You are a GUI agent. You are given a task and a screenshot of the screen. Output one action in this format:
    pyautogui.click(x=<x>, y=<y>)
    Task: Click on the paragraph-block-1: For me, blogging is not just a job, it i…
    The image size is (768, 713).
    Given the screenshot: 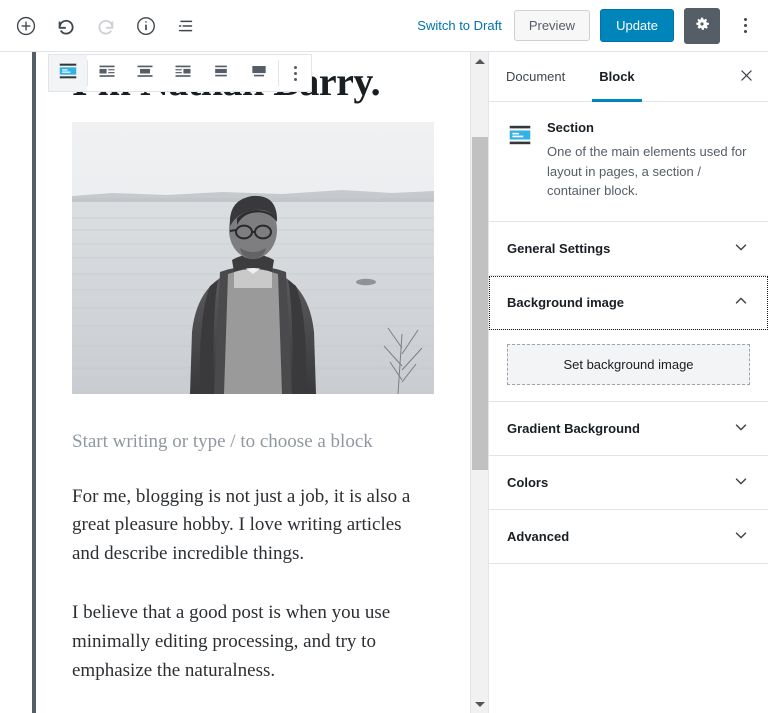 What is the action you would take?
    pyautogui.click(x=244, y=526)
    